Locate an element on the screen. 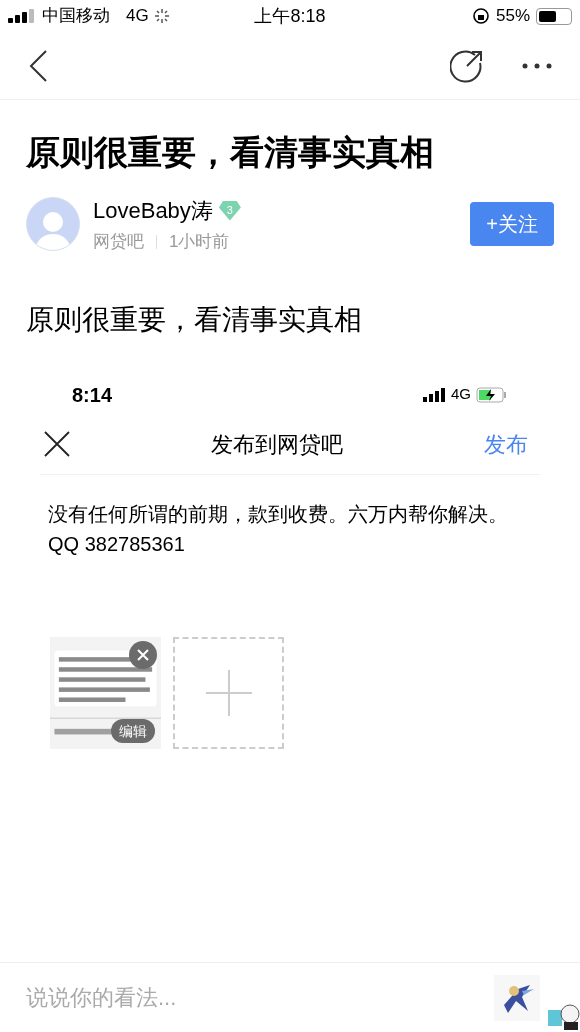 The image size is (580, 1032). forum-name: 网贷吧 is located at coordinates (118, 242).